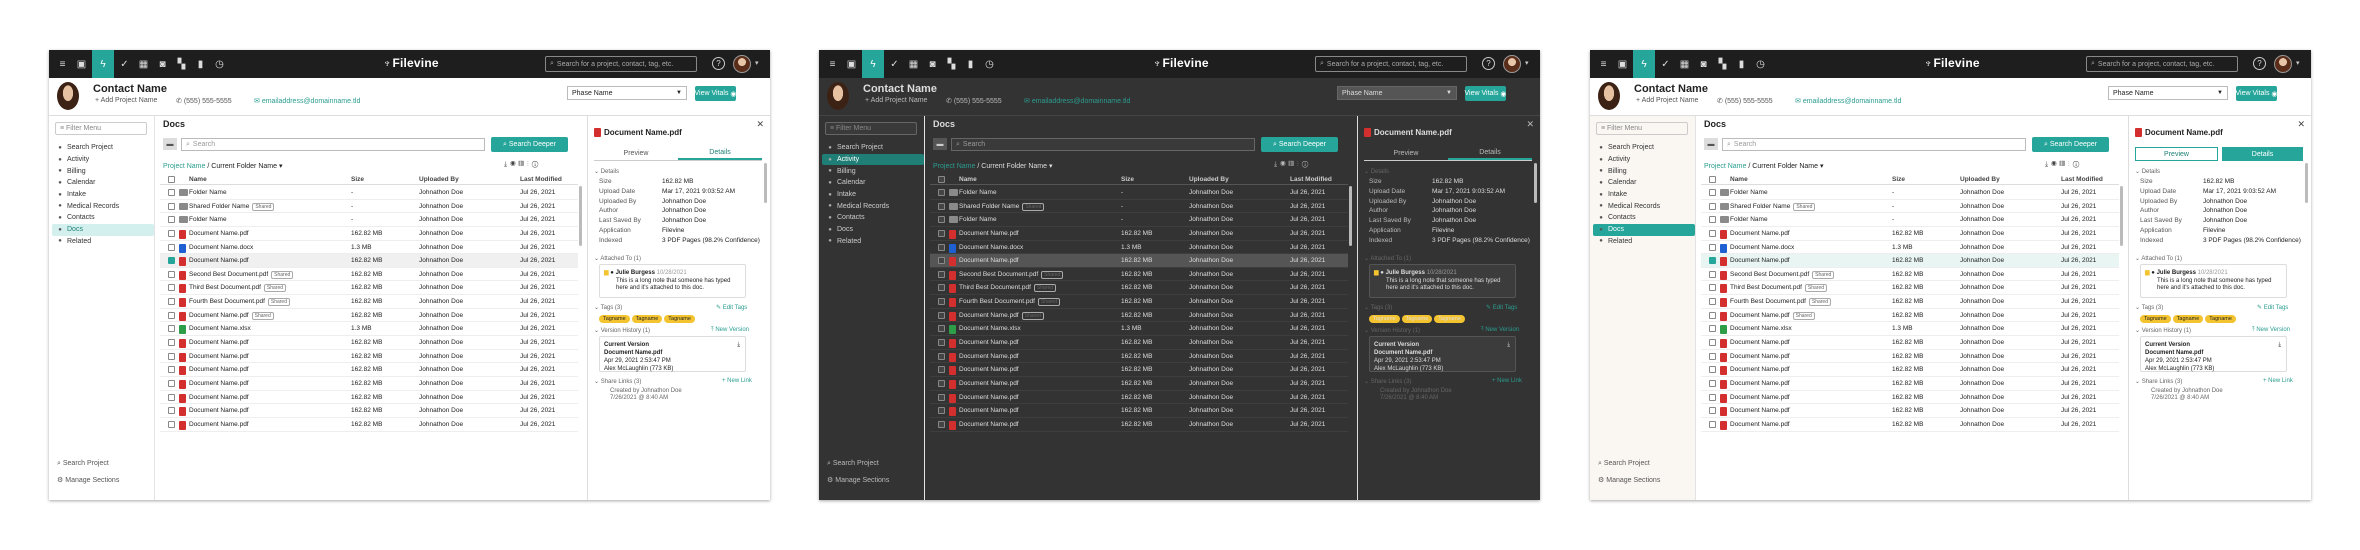 Image resolution: width=2360 pixels, height=550 pixels. I want to click on add-project-link: + Add Project Name, so click(896, 100).